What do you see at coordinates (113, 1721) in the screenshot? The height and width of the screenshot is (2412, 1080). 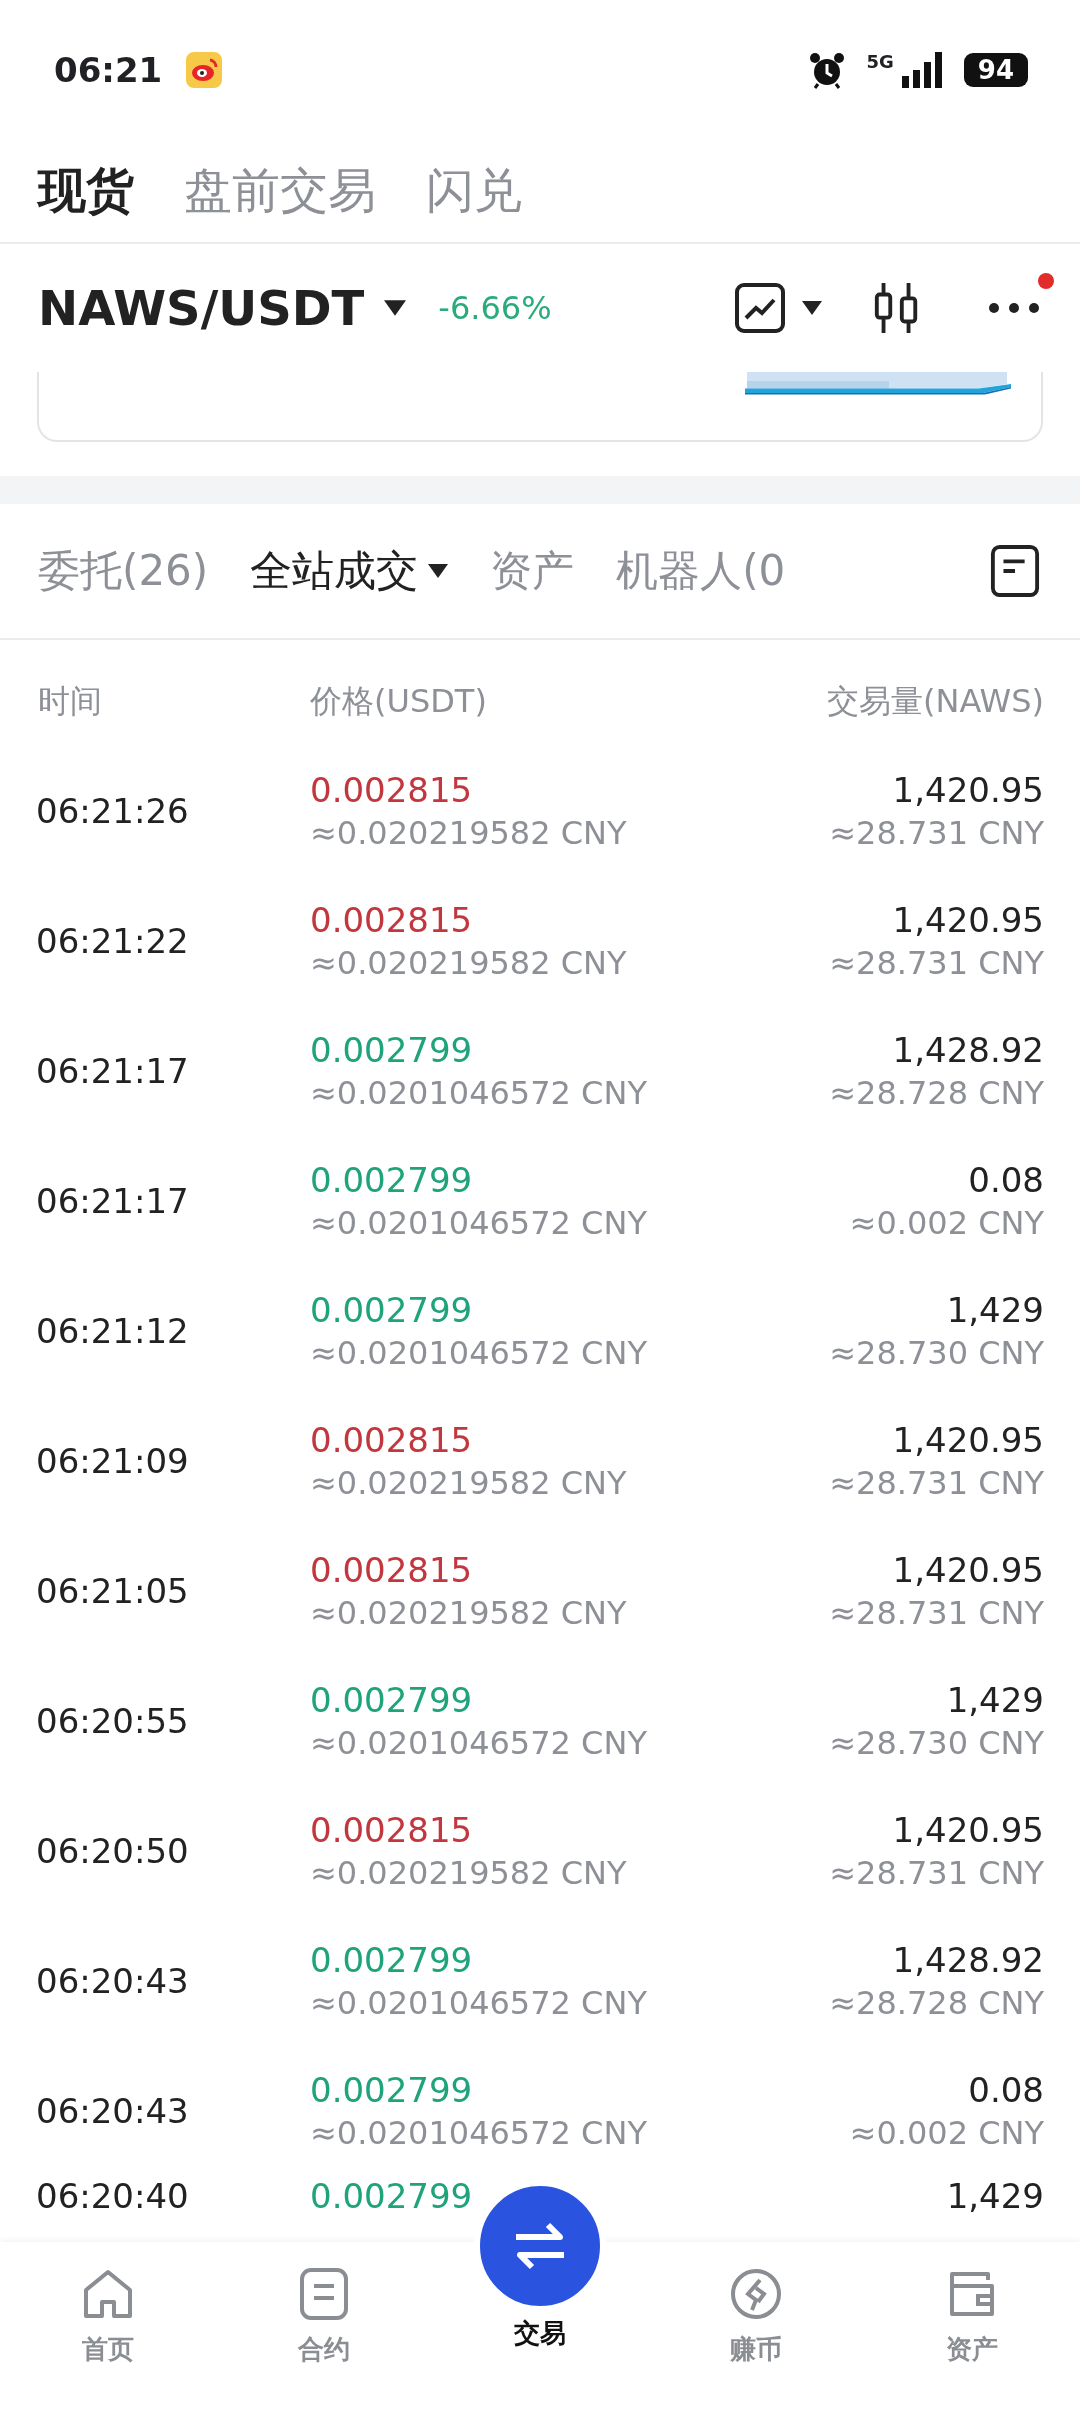 I see `trade-time: 06:20:55` at bounding box center [113, 1721].